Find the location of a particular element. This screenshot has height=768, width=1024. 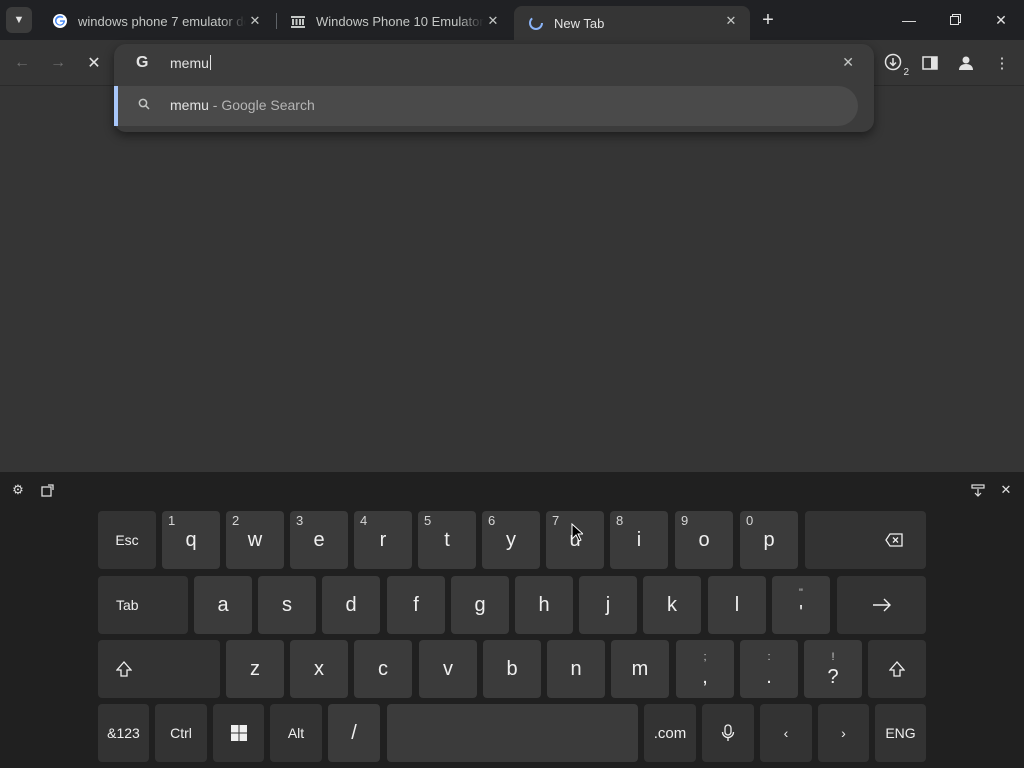

menu-button: ⋮ is located at coordinates (1002, 63).